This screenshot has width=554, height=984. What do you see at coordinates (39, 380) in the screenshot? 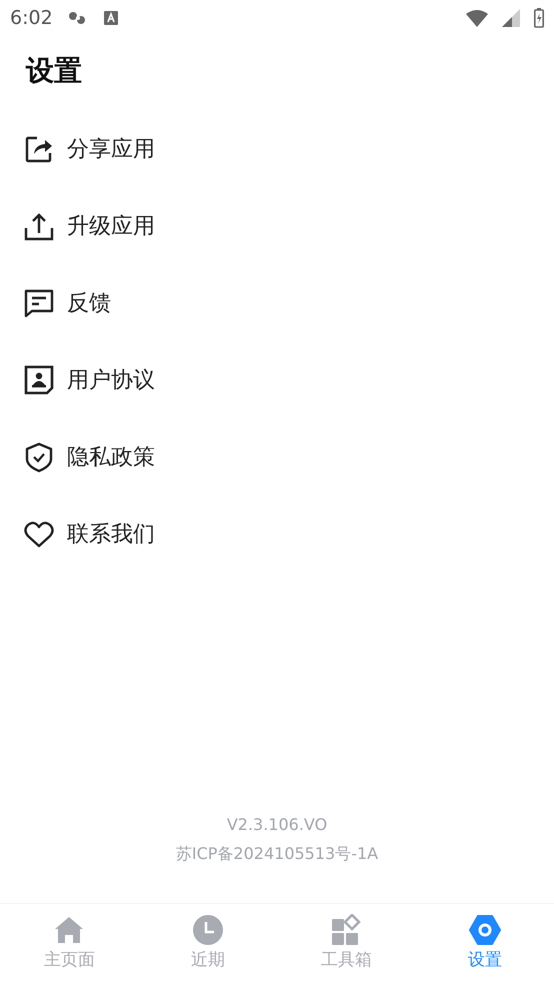
I see `contact-card-icon` at bounding box center [39, 380].